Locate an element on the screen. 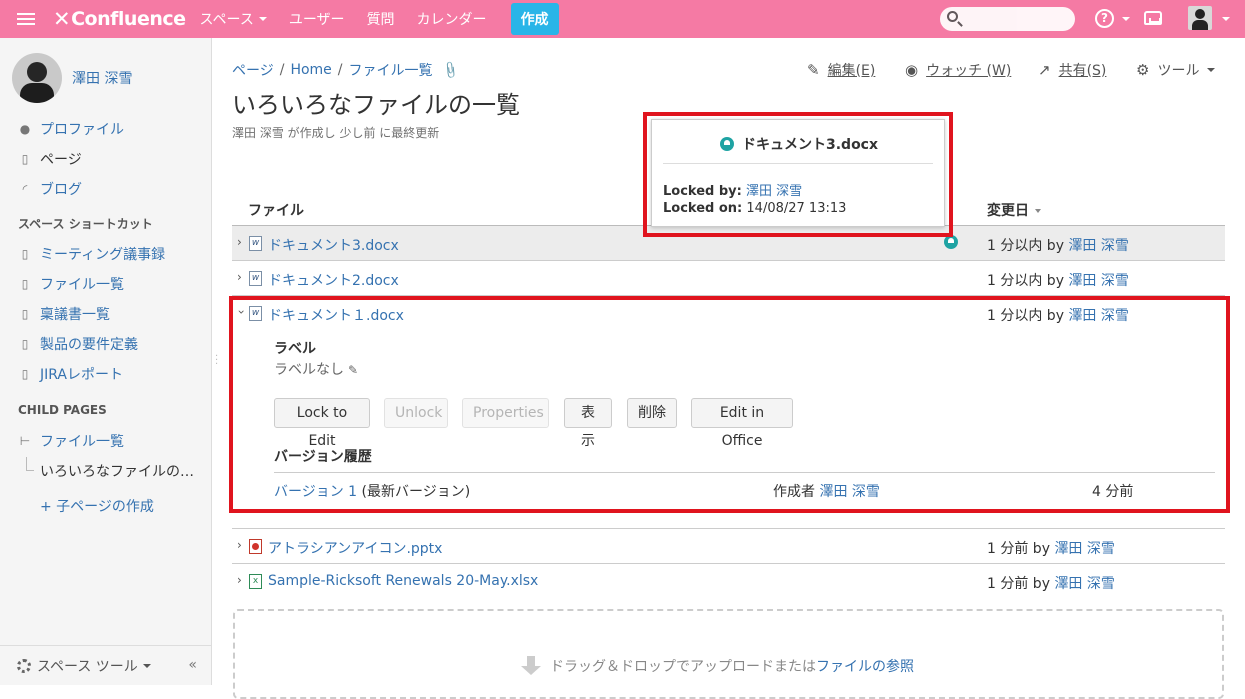 Image resolution: width=1245 pixels, height=699 pixels. sidebar-profile: 澤田 深雪 is located at coordinates (72, 78).